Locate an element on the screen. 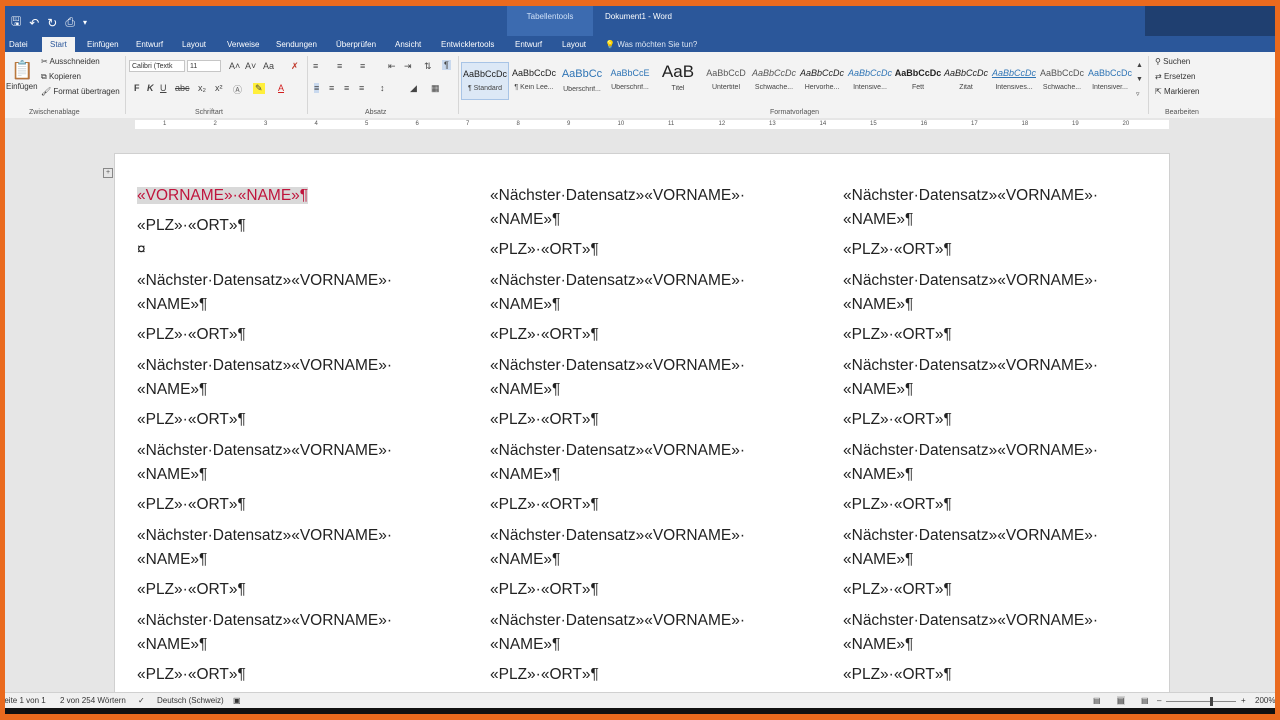 The width and height of the screenshot is (1280, 720). save-icon: 🖫 is located at coordinates (16, 22).